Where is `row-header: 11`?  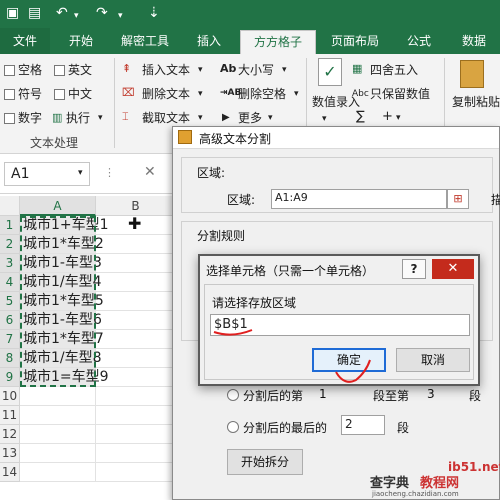 row-header: 11 is located at coordinates (10, 415).